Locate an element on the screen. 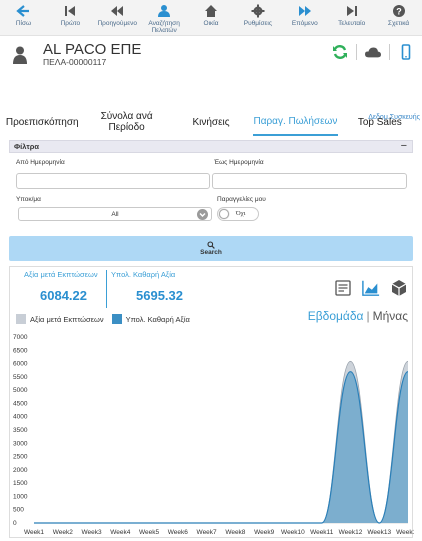 Image resolution: width=422 pixels, height=541 pixels. kpi-net-label: Υπολ. Καθαρή Αξία is located at coordinates (143, 274).